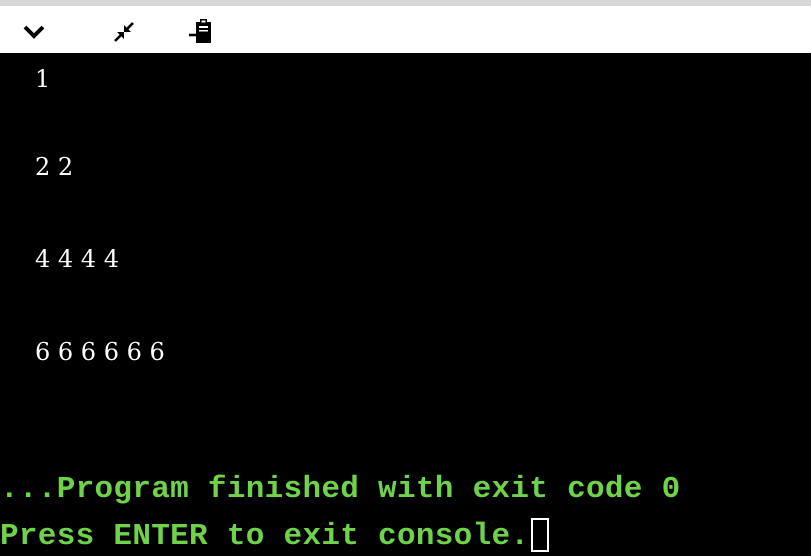 The image size is (811, 556). Describe the element at coordinates (405, 29) in the screenshot. I see `console-toolbar` at that location.